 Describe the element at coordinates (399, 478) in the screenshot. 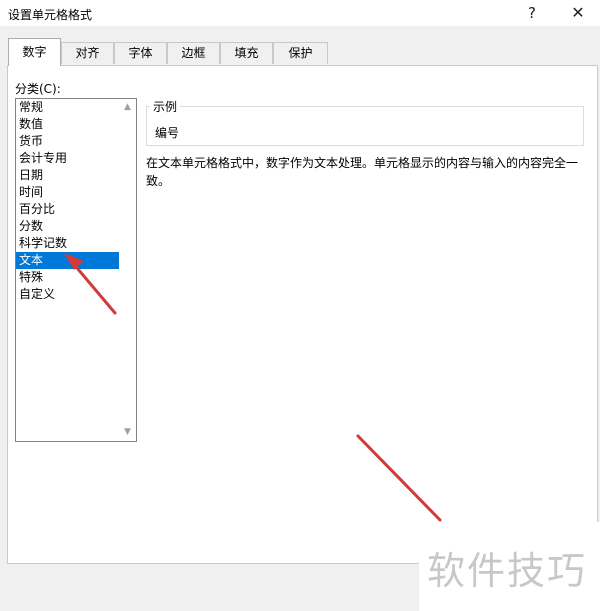

I see `annotation-stroke-line` at that location.